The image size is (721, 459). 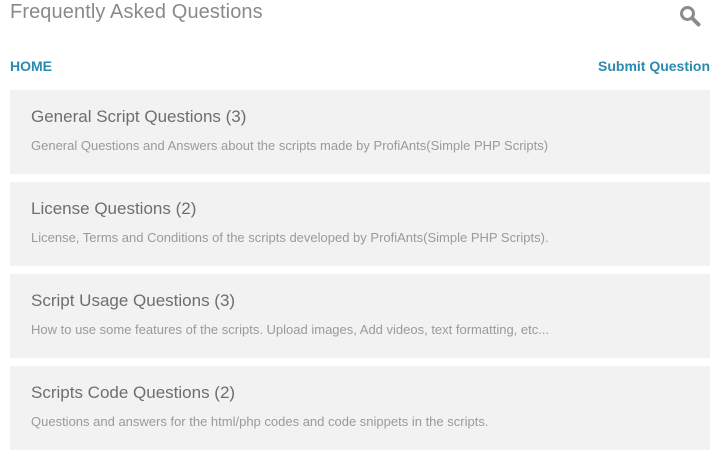 I want to click on category-title: License Questions (2), so click(x=360, y=209).